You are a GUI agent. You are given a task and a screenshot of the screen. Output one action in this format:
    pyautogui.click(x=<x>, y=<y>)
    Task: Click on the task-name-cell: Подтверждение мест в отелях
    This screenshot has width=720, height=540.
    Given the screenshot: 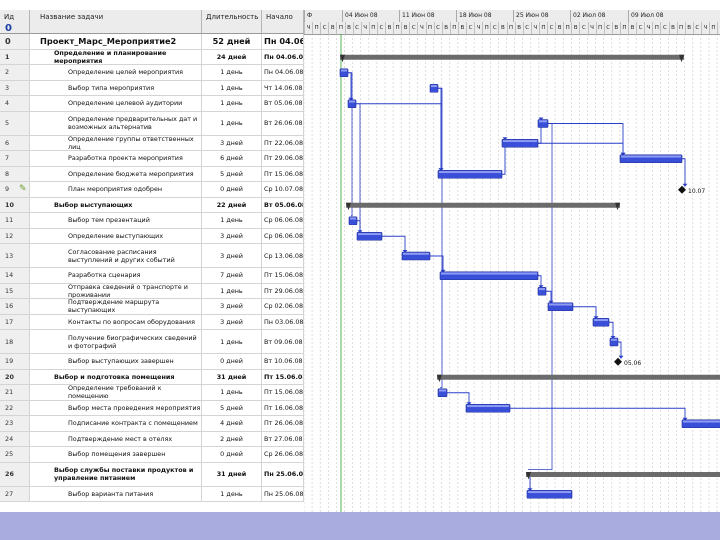 What is the action you would take?
    pyautogui.click(x=116, y=438)
    